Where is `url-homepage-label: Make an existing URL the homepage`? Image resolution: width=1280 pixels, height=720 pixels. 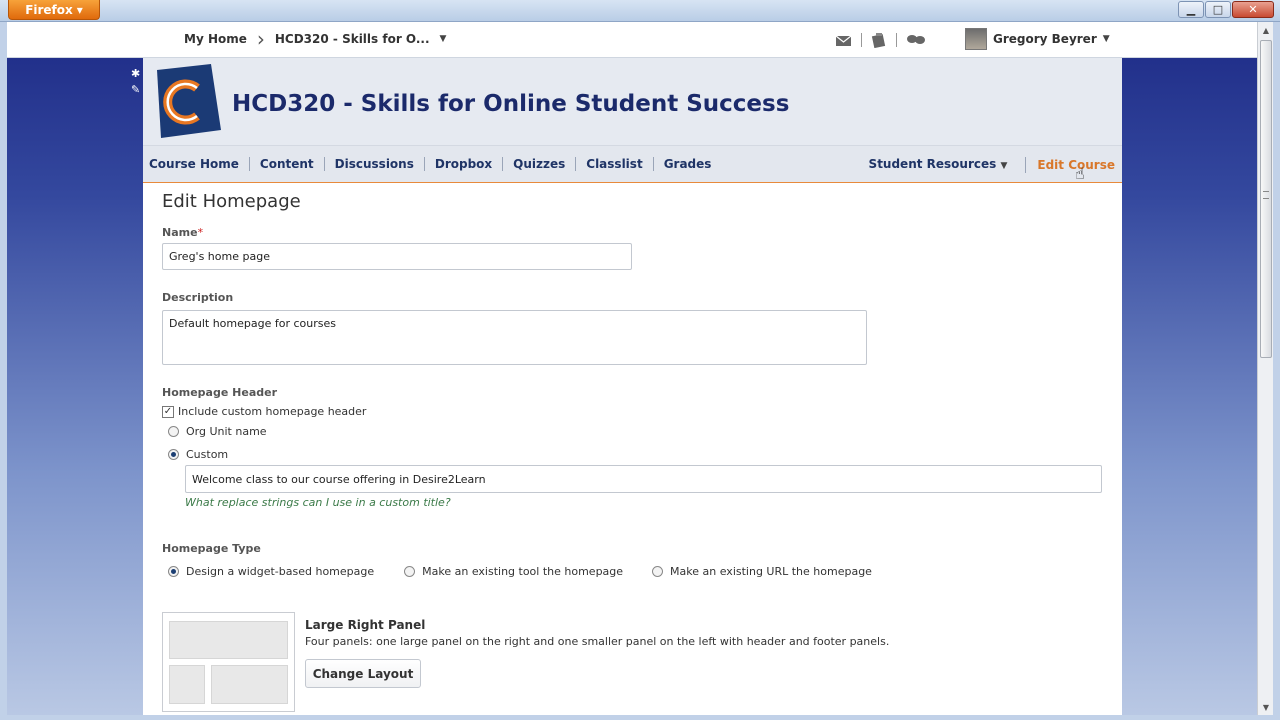 url-homepage-label: Make an existing URL the homepage is located at coordinates (771, 571).